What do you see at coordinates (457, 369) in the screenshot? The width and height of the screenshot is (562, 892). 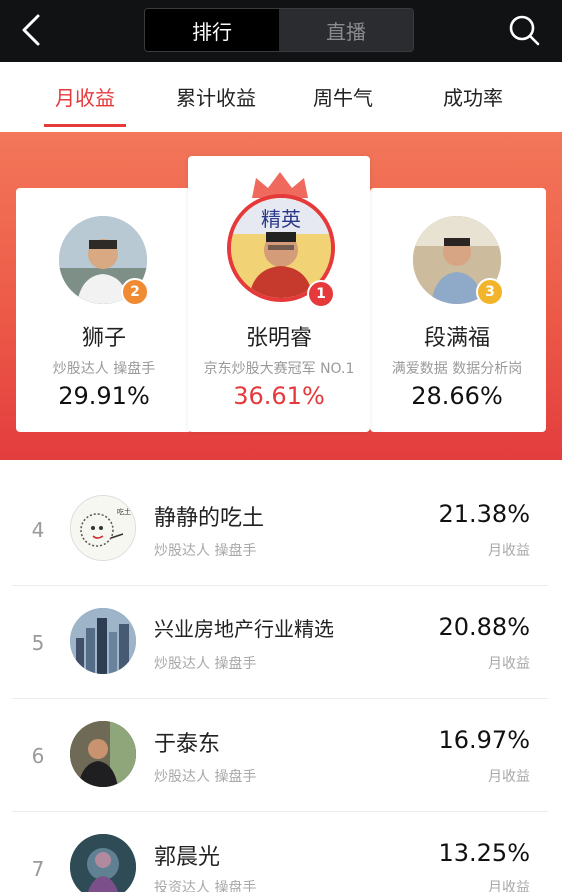 I see `trader-title: 满爱数据 数据分析岗` at bounding box center [457, 369].